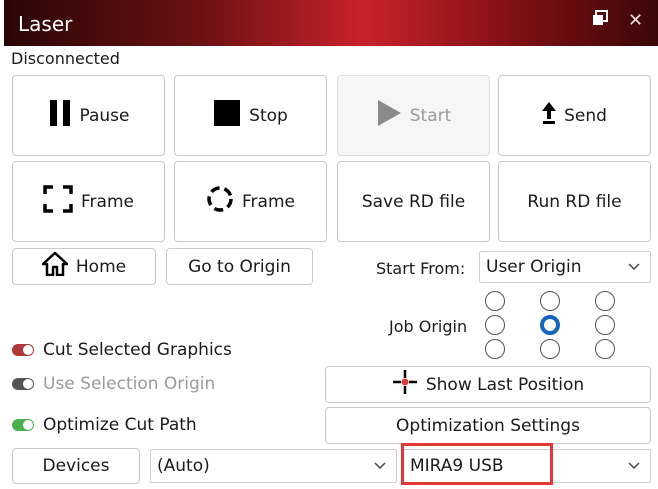 Image resolution: width=658 pixels, height=489 pixels. I want to click on optimization-settings-button: Optimization Settings, so click(488, 425).